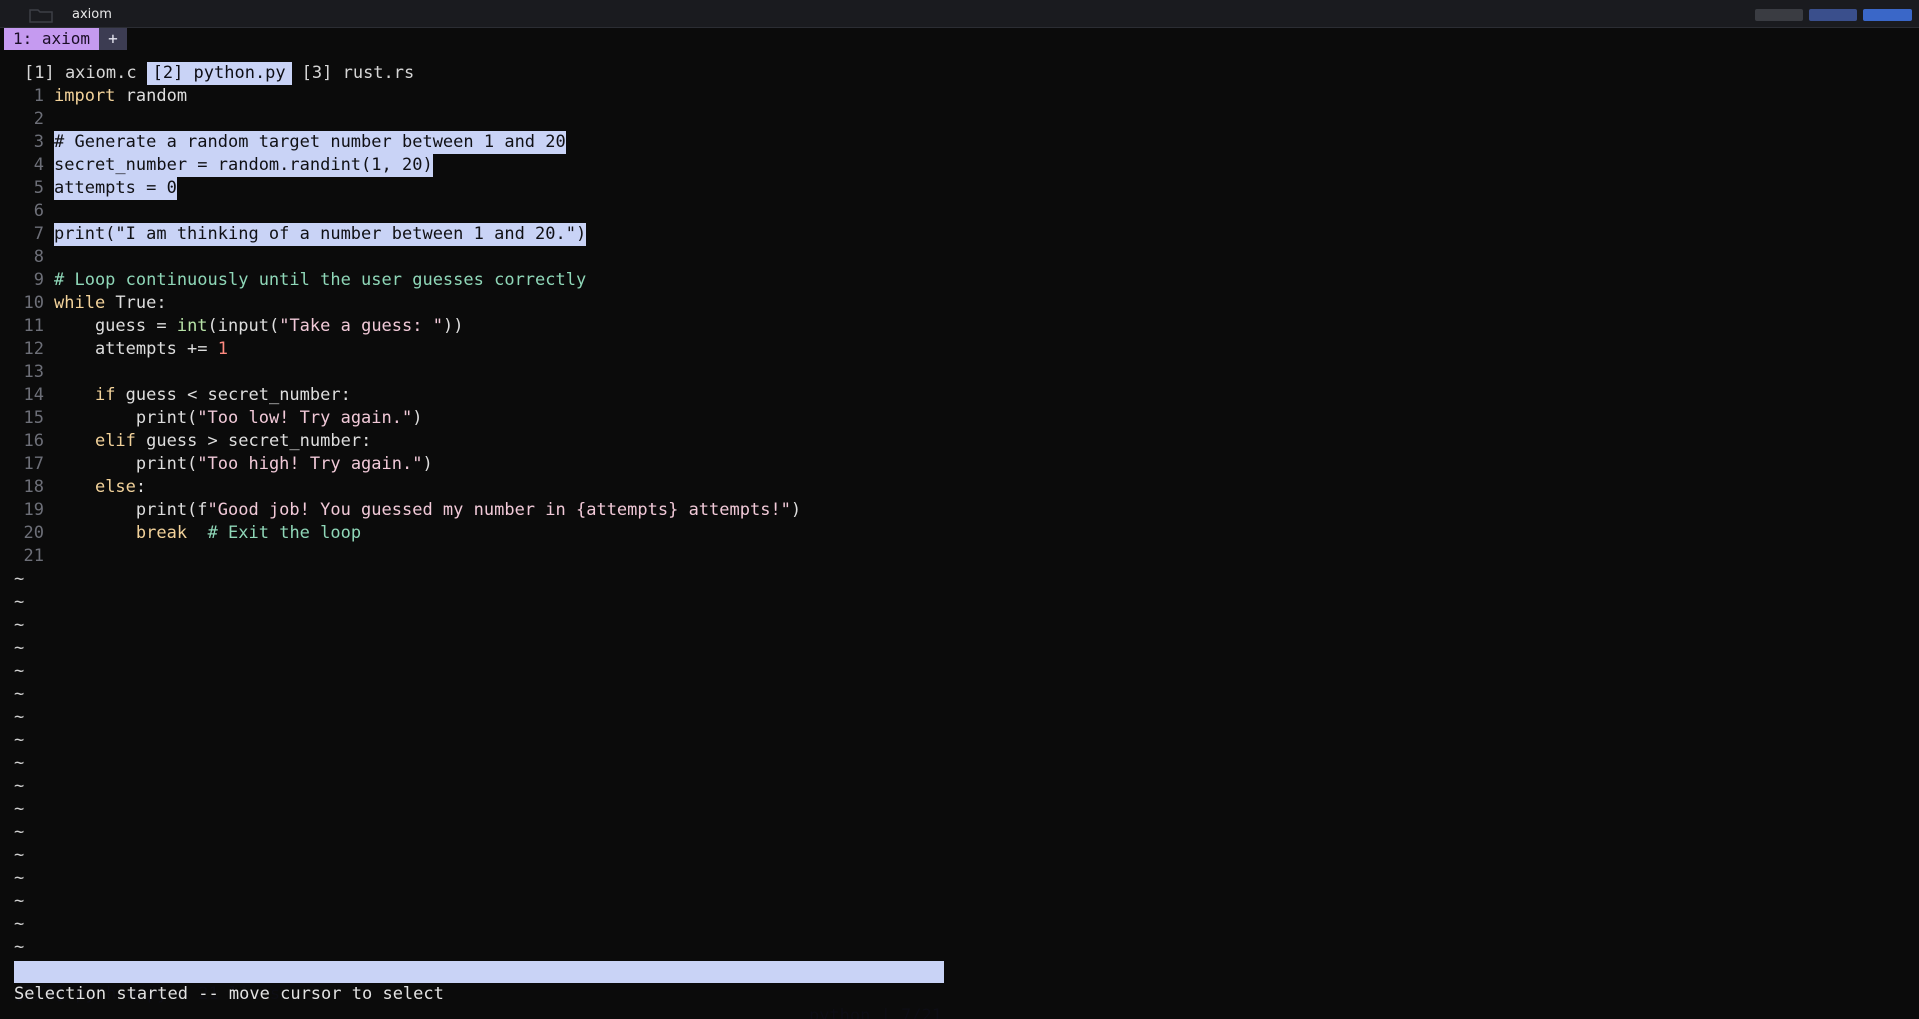  What do you see at coordinates (33, 556) in the screenshot?
I see `line-number: 21` at bounding box center [33, 556].